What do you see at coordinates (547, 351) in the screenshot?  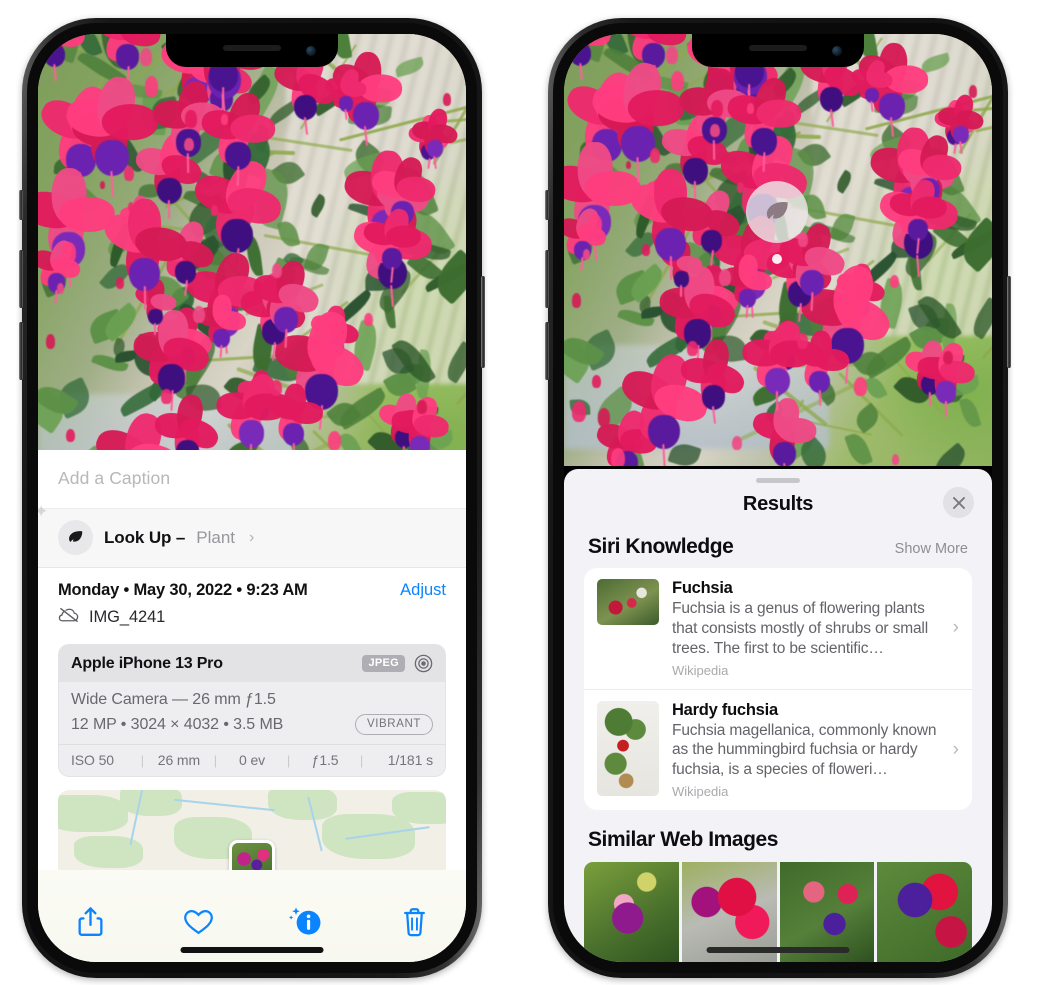 I see `volume-down-button-right` at bounding box center [547, 351].